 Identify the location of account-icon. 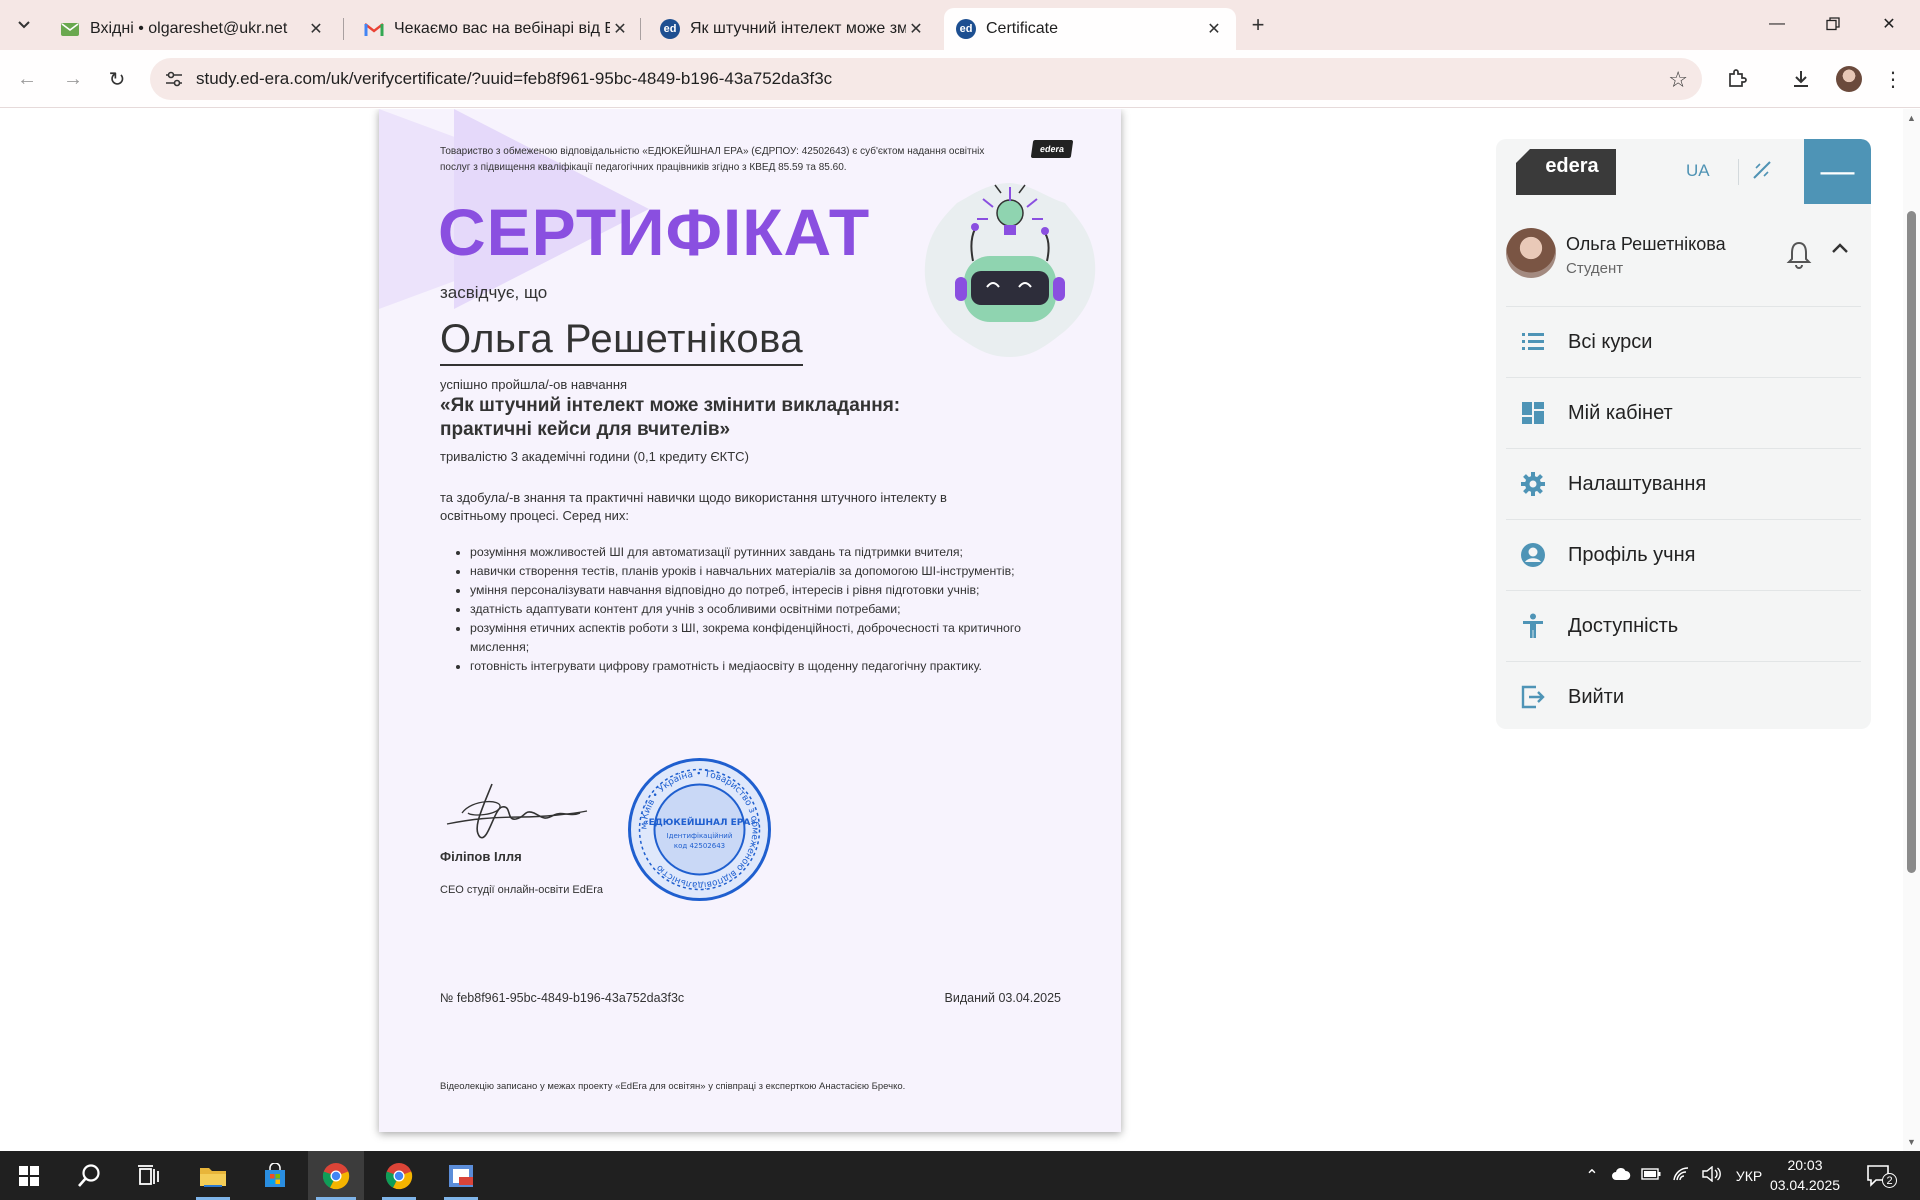
(1533, 555).